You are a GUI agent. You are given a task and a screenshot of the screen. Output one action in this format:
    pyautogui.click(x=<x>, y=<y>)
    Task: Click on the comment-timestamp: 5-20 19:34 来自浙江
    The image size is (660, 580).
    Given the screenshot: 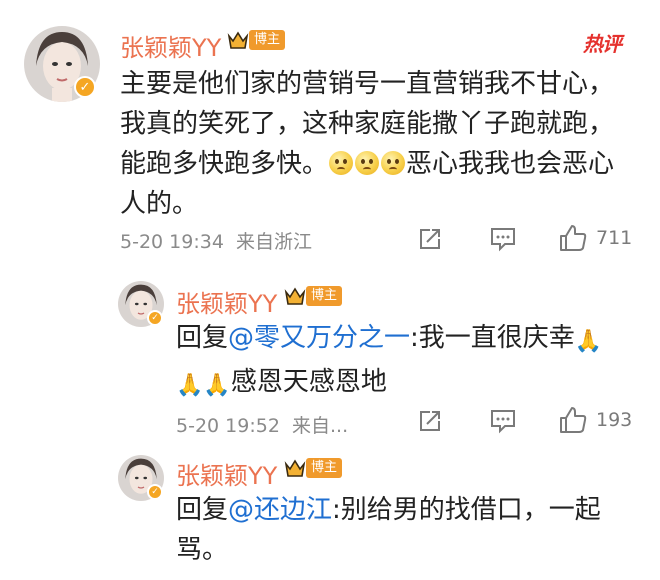 What is the action you would take?
    pyautogui.click(x=216, y=240)
    